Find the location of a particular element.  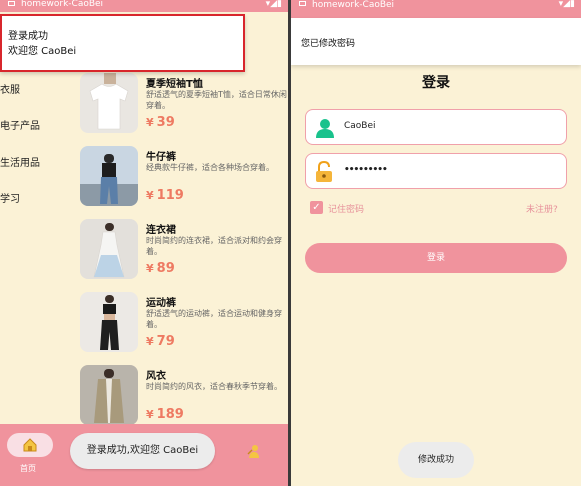

category-clothes: 衣服 is located at coordinates (10, 88).